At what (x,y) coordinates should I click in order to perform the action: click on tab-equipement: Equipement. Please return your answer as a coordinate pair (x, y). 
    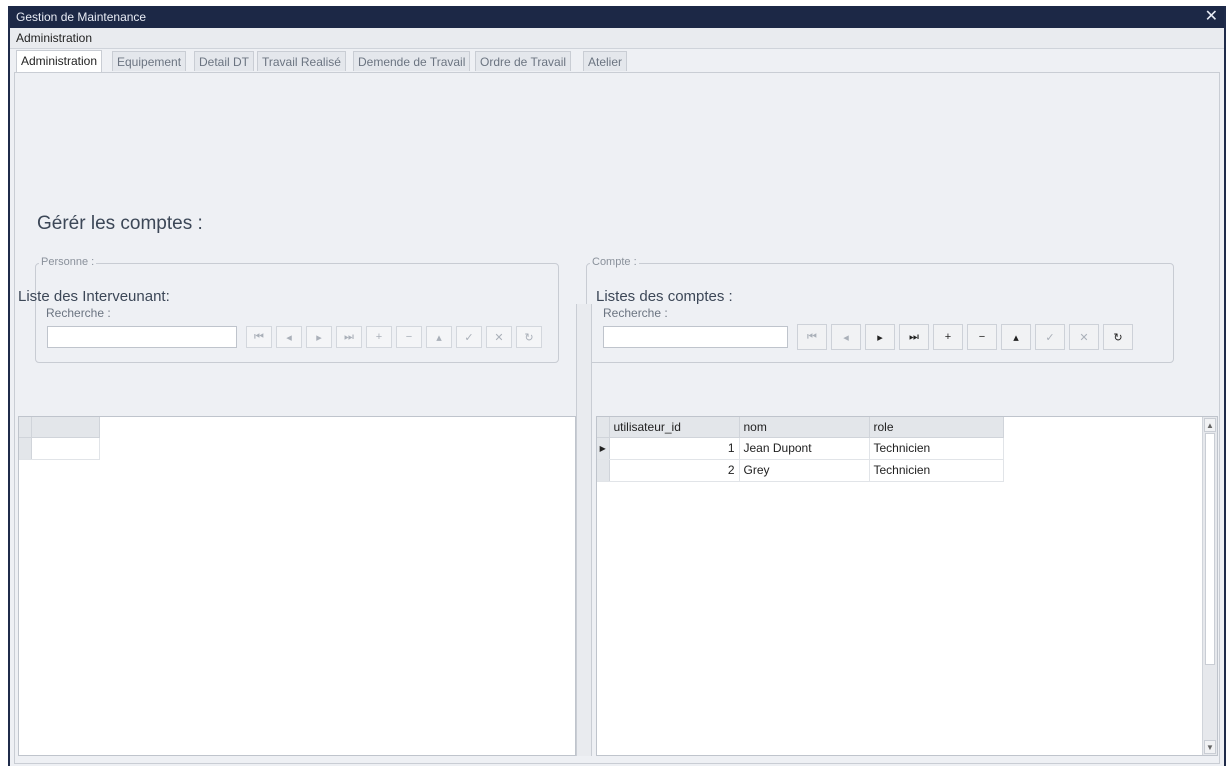
    Looking at the image, I should click on (149, 61).